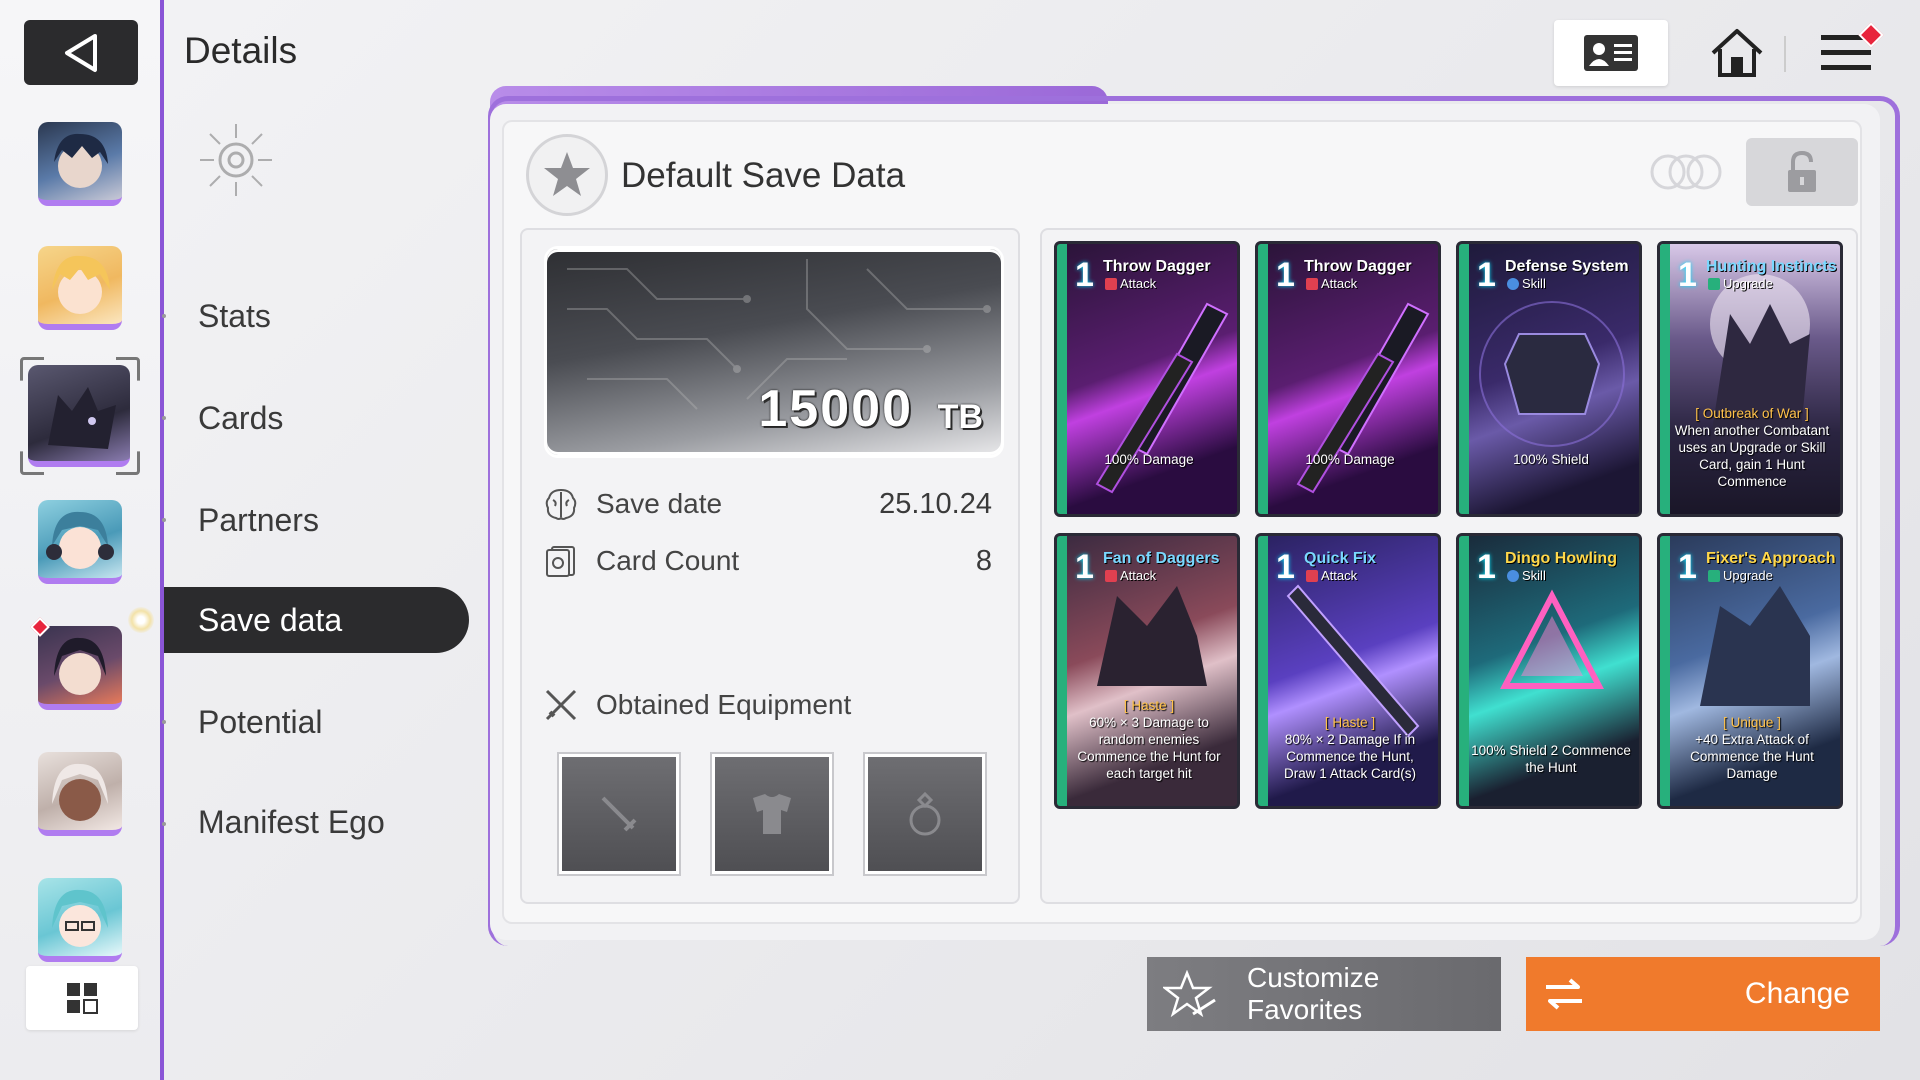 The width and height of the screenshot is (1920, 1080). I want to click on home-button, so click(1737, 53).